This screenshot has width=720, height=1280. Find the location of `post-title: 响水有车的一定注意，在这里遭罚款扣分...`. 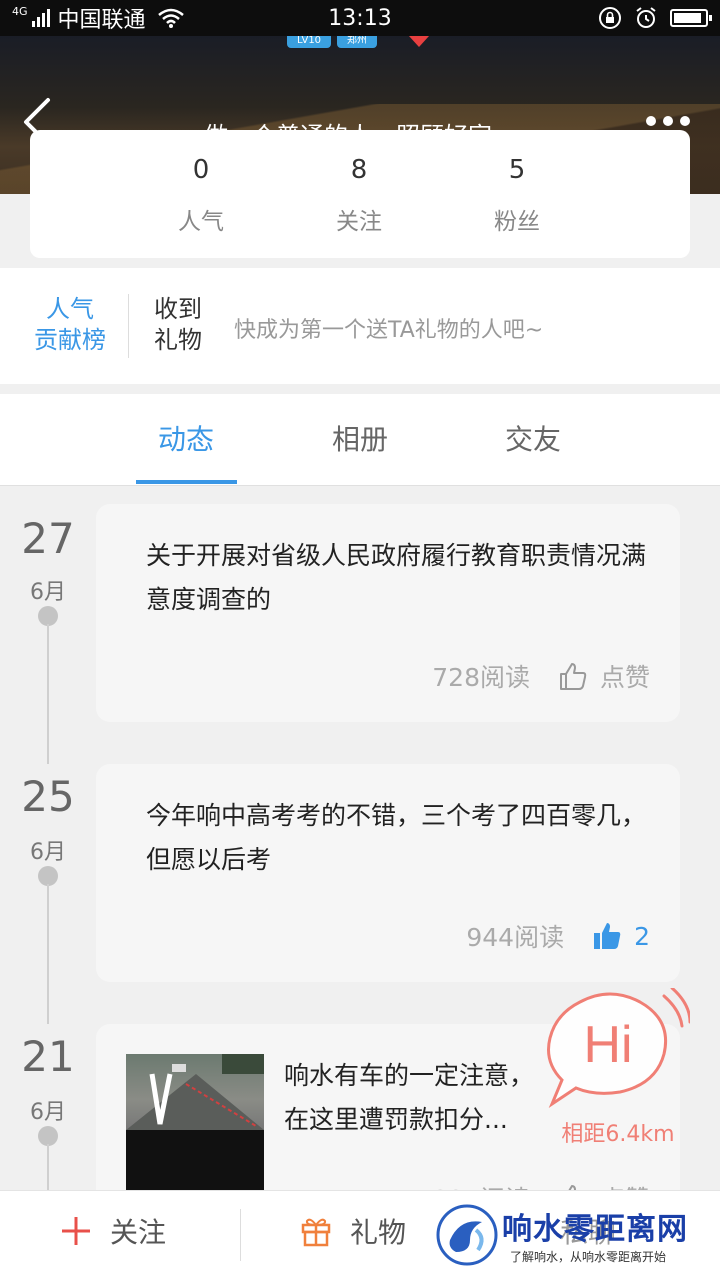

post-title: 响水有车的一定注意，在这里遭罚款扣分... is located at coordinates (409, 1097).